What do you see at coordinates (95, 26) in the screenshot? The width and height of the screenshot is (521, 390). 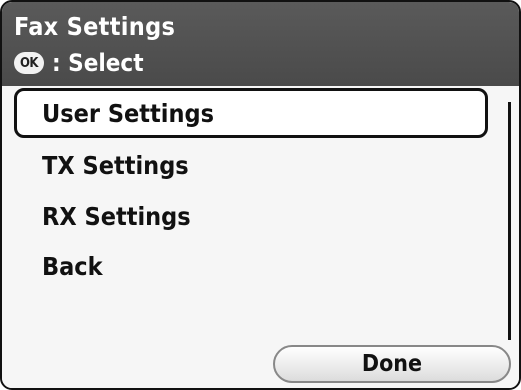 I see `page-title: Fax Settings` at bounding box center [95, 26].